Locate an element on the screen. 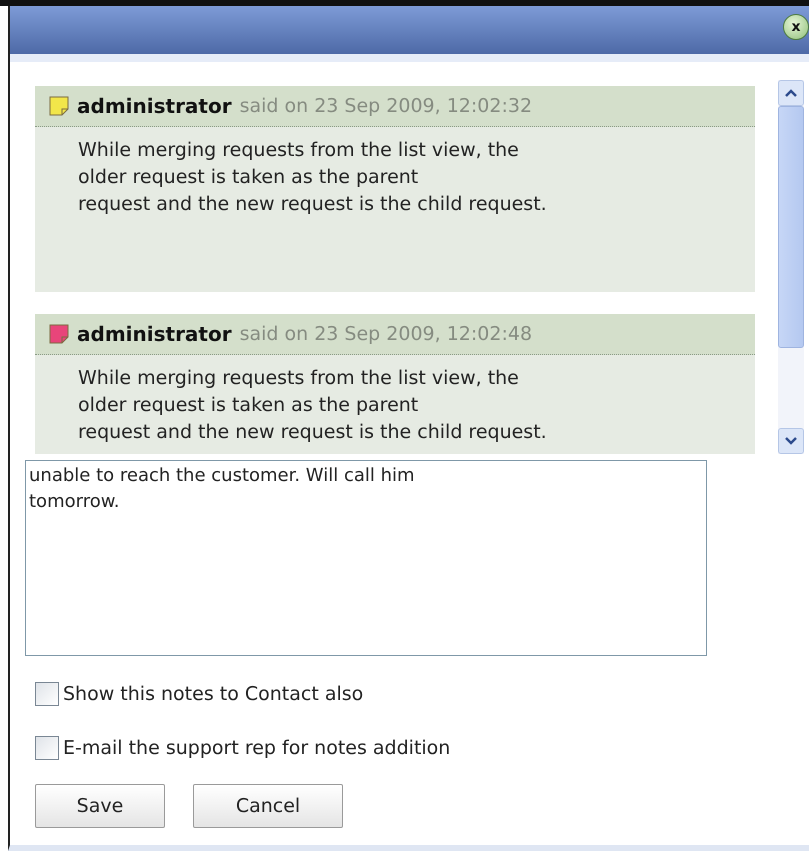 The height and width of the screenshot is (859, 809). checkbox-label: Show this notes to Contact also is located at coordinates (213, 694).